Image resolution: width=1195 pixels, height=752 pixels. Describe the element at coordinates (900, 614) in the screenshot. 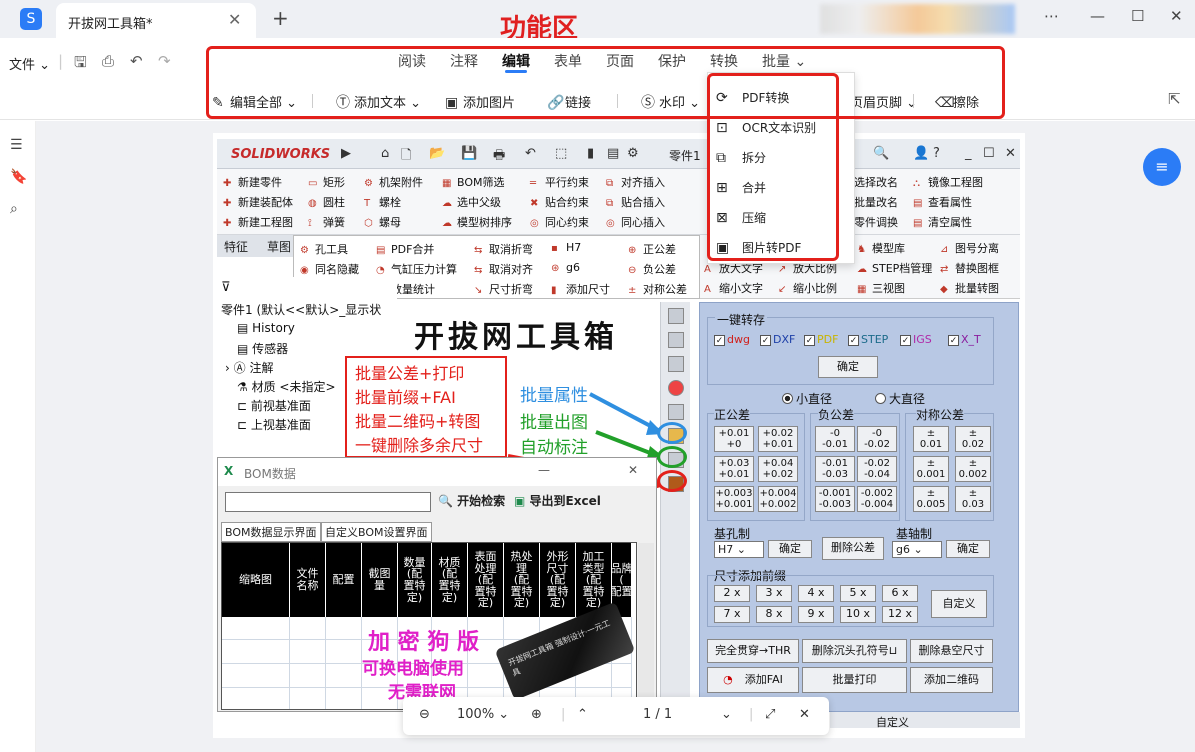

I see `prefix-button: 12 x` at that location.